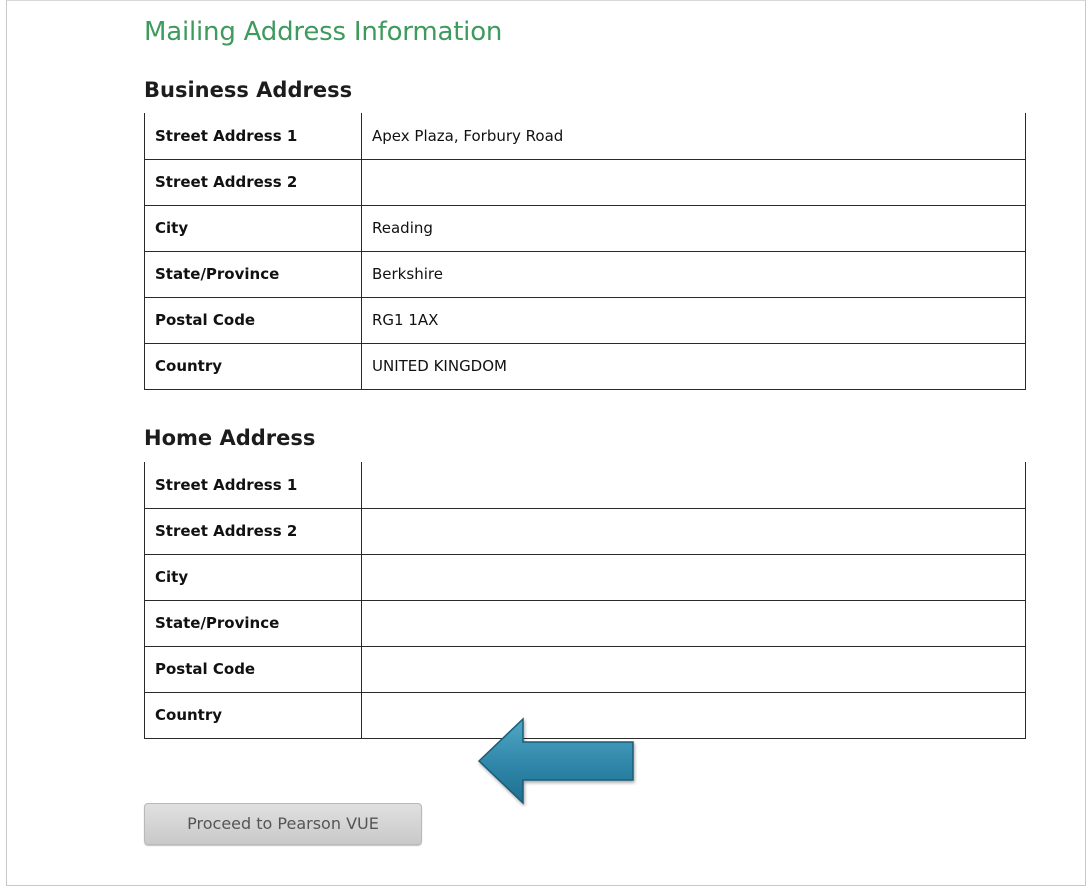 The width and height of the screenshot is (1087, 888). What do you see at coordinates (323, 32) in the screenshot?
I see `page-title: Mailing Address Information` at bounding box center [323, 32].